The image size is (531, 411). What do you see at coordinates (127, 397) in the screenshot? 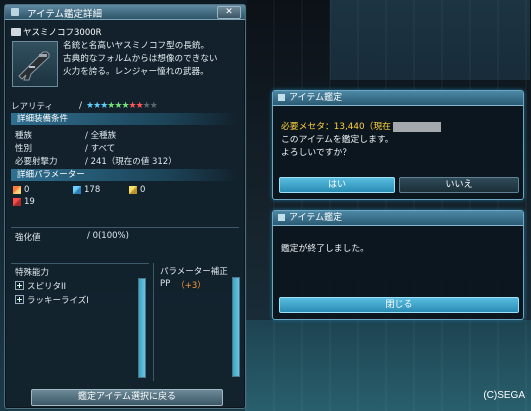
I see `back-to-selection-button: 鑑定アイテム選択に戻る` at bounding box center [127, 397].